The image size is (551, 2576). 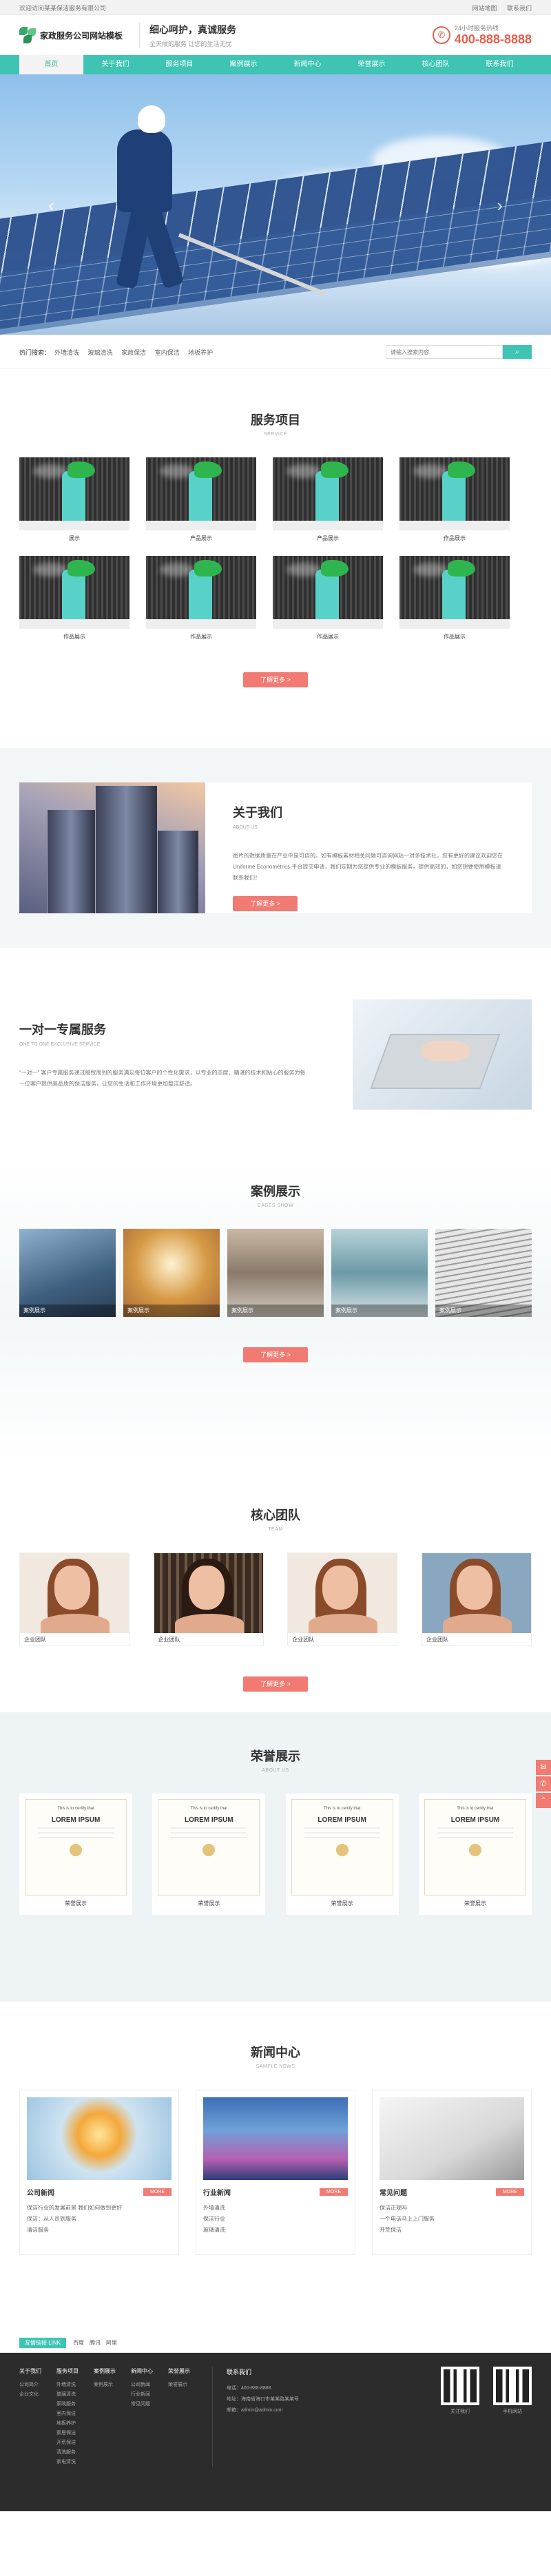 I want to click on footer-link: 外墙清洗, so click(x=75, y=2385).